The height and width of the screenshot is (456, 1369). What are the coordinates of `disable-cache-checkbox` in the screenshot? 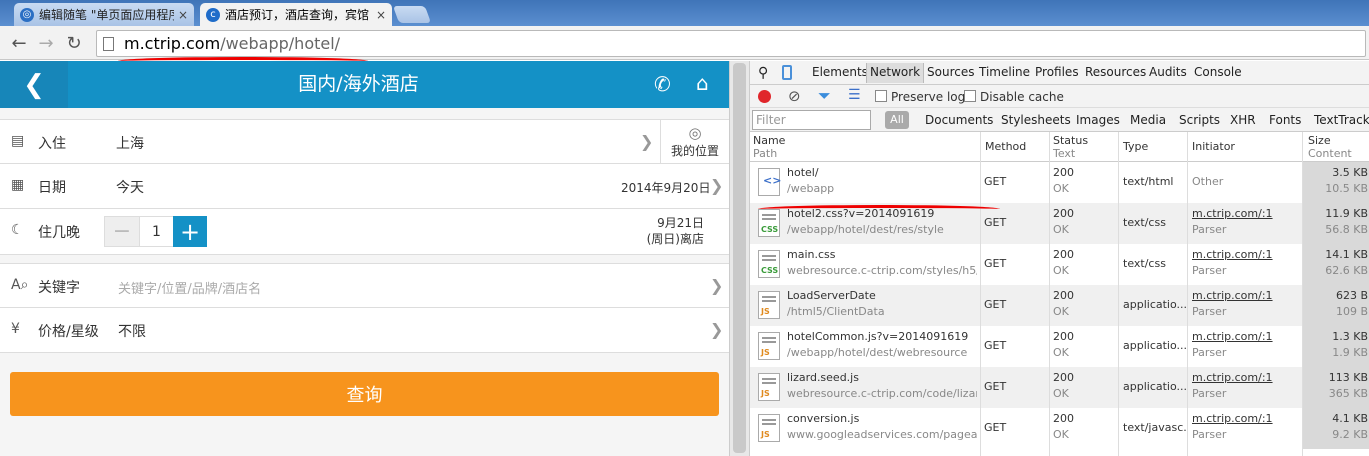 It's located at (970, 96).